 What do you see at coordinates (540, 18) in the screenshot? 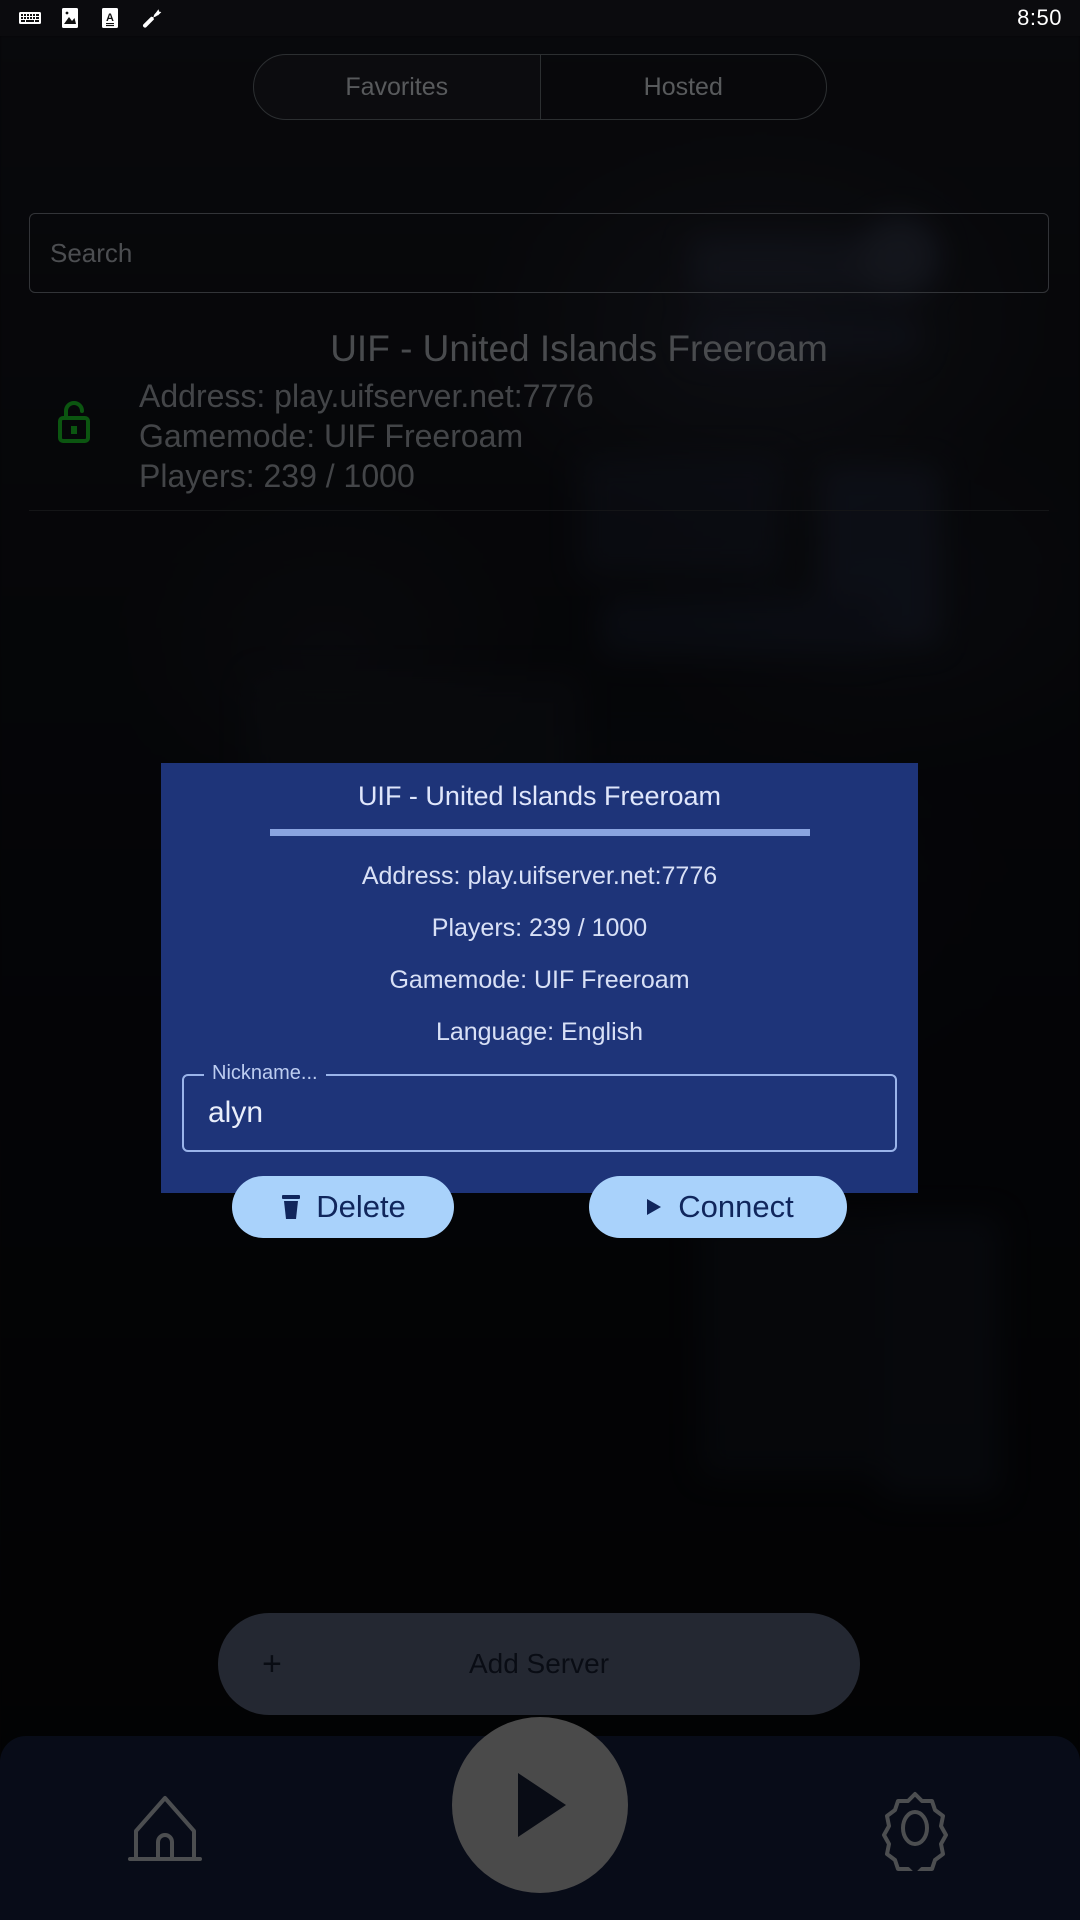
I see `status-bar: A 8:50` at bounding box center [540, 18].